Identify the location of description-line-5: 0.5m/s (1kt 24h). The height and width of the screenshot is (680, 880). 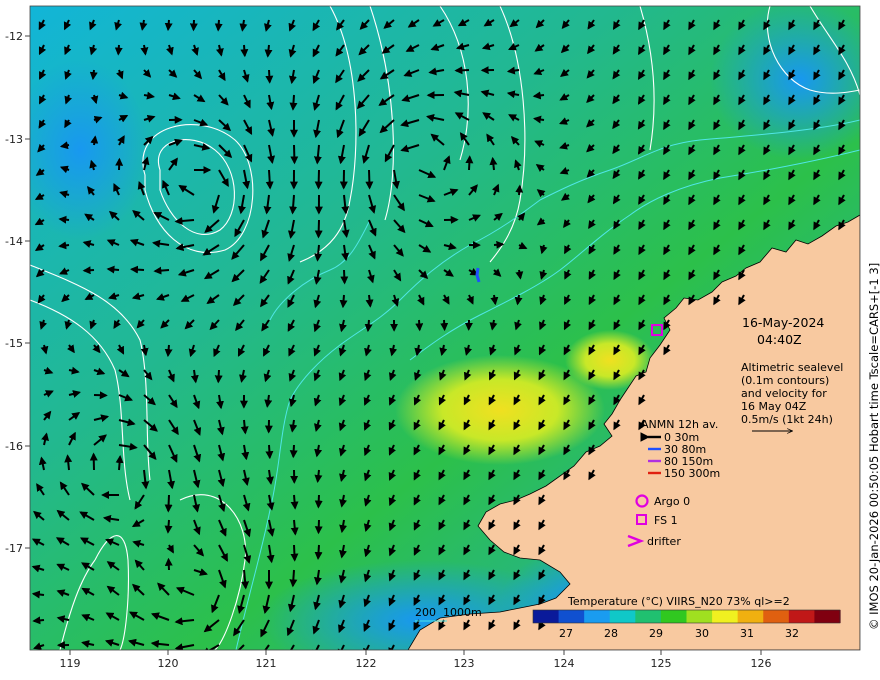
(787, 419).